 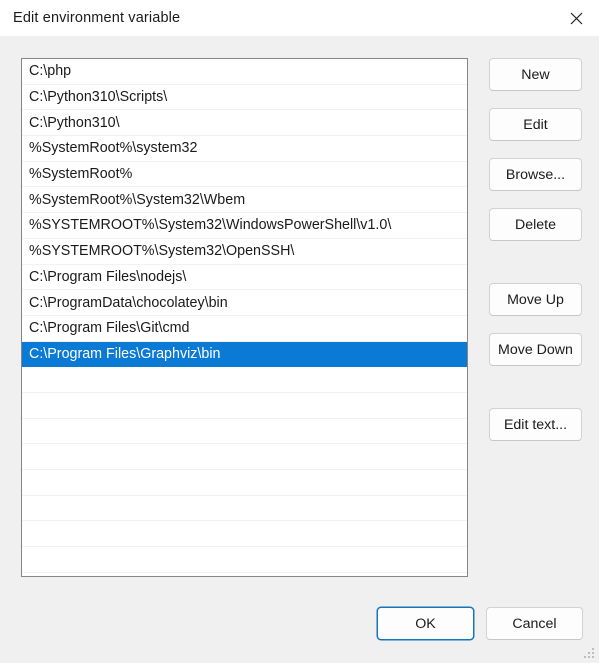 I want to click on list-item: C:\Program Files\Git\cmd, so click(x=244, y=329).